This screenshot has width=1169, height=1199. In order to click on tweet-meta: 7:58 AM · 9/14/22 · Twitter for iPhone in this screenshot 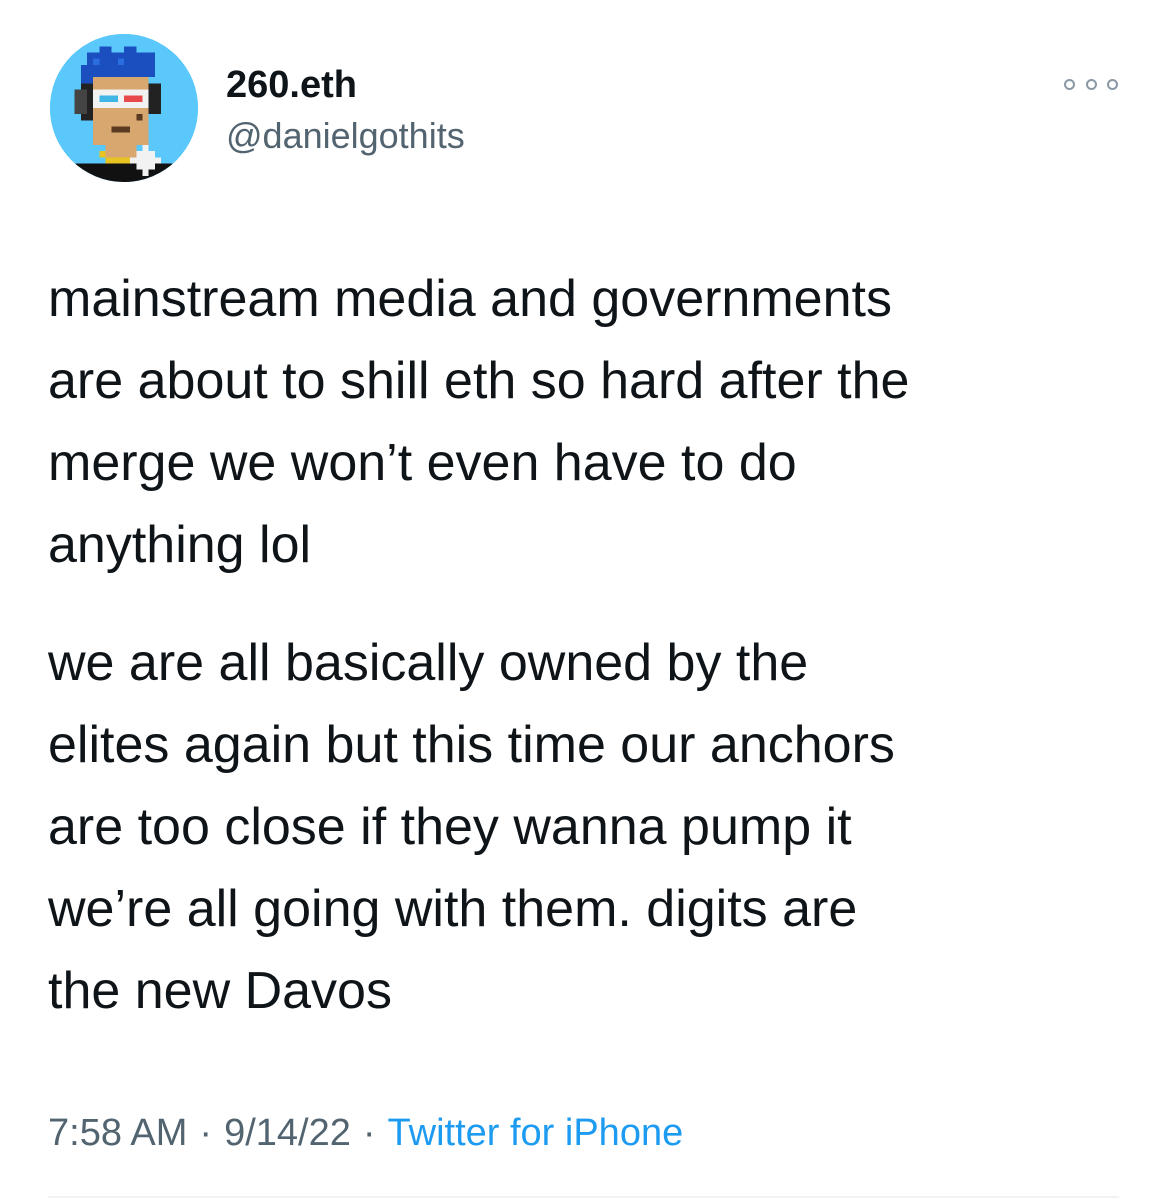, I will do `click(365, 1133)`.